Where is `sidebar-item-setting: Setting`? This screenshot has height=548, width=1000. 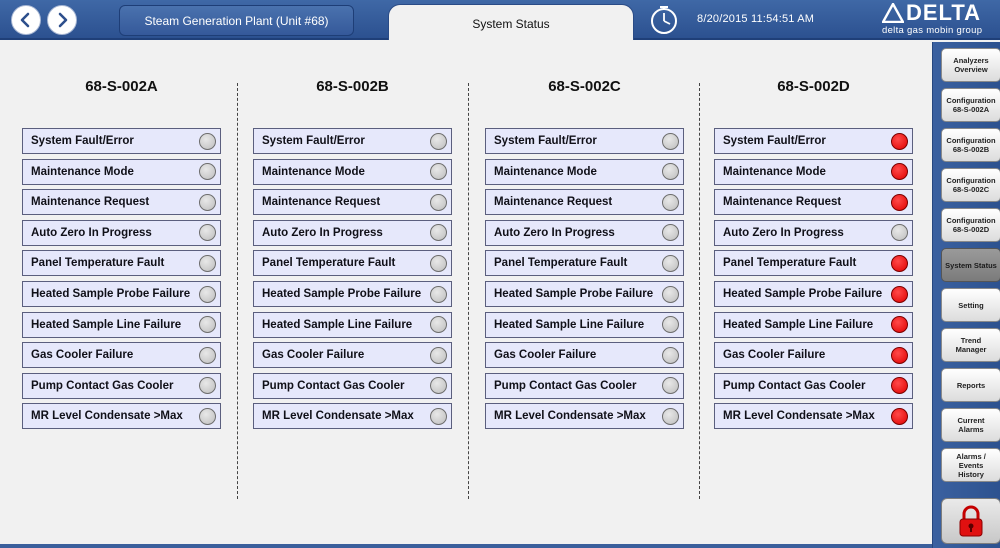
sidebar-item-setting: Setting is located at coordinates (970, 305).